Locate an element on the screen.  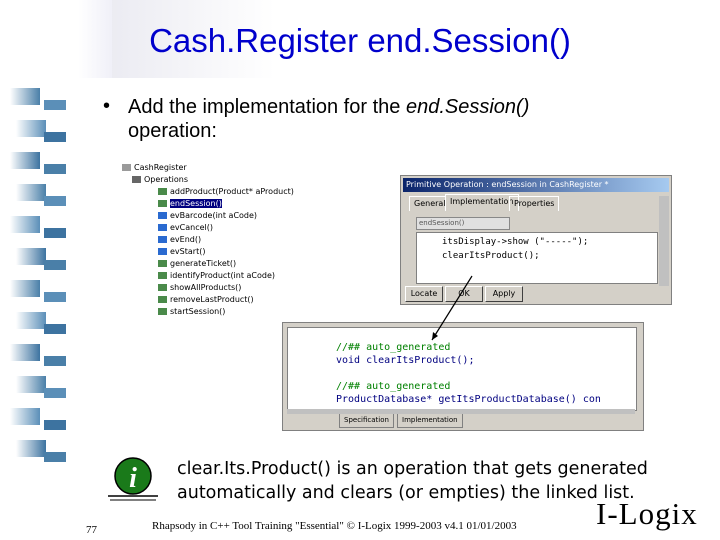
class-icon is located at coordinates (126, 167).